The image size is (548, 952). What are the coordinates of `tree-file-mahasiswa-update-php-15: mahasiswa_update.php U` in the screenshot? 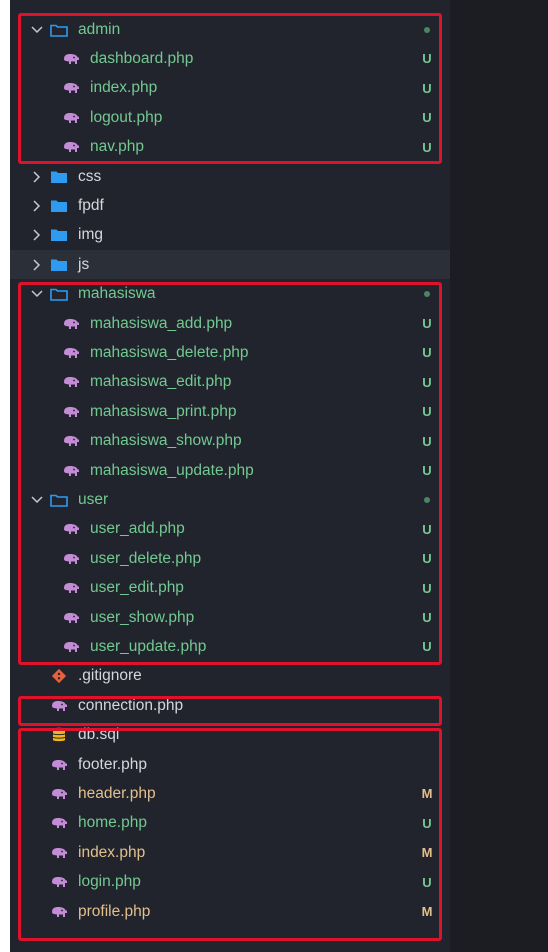 It's located at (230, 470).